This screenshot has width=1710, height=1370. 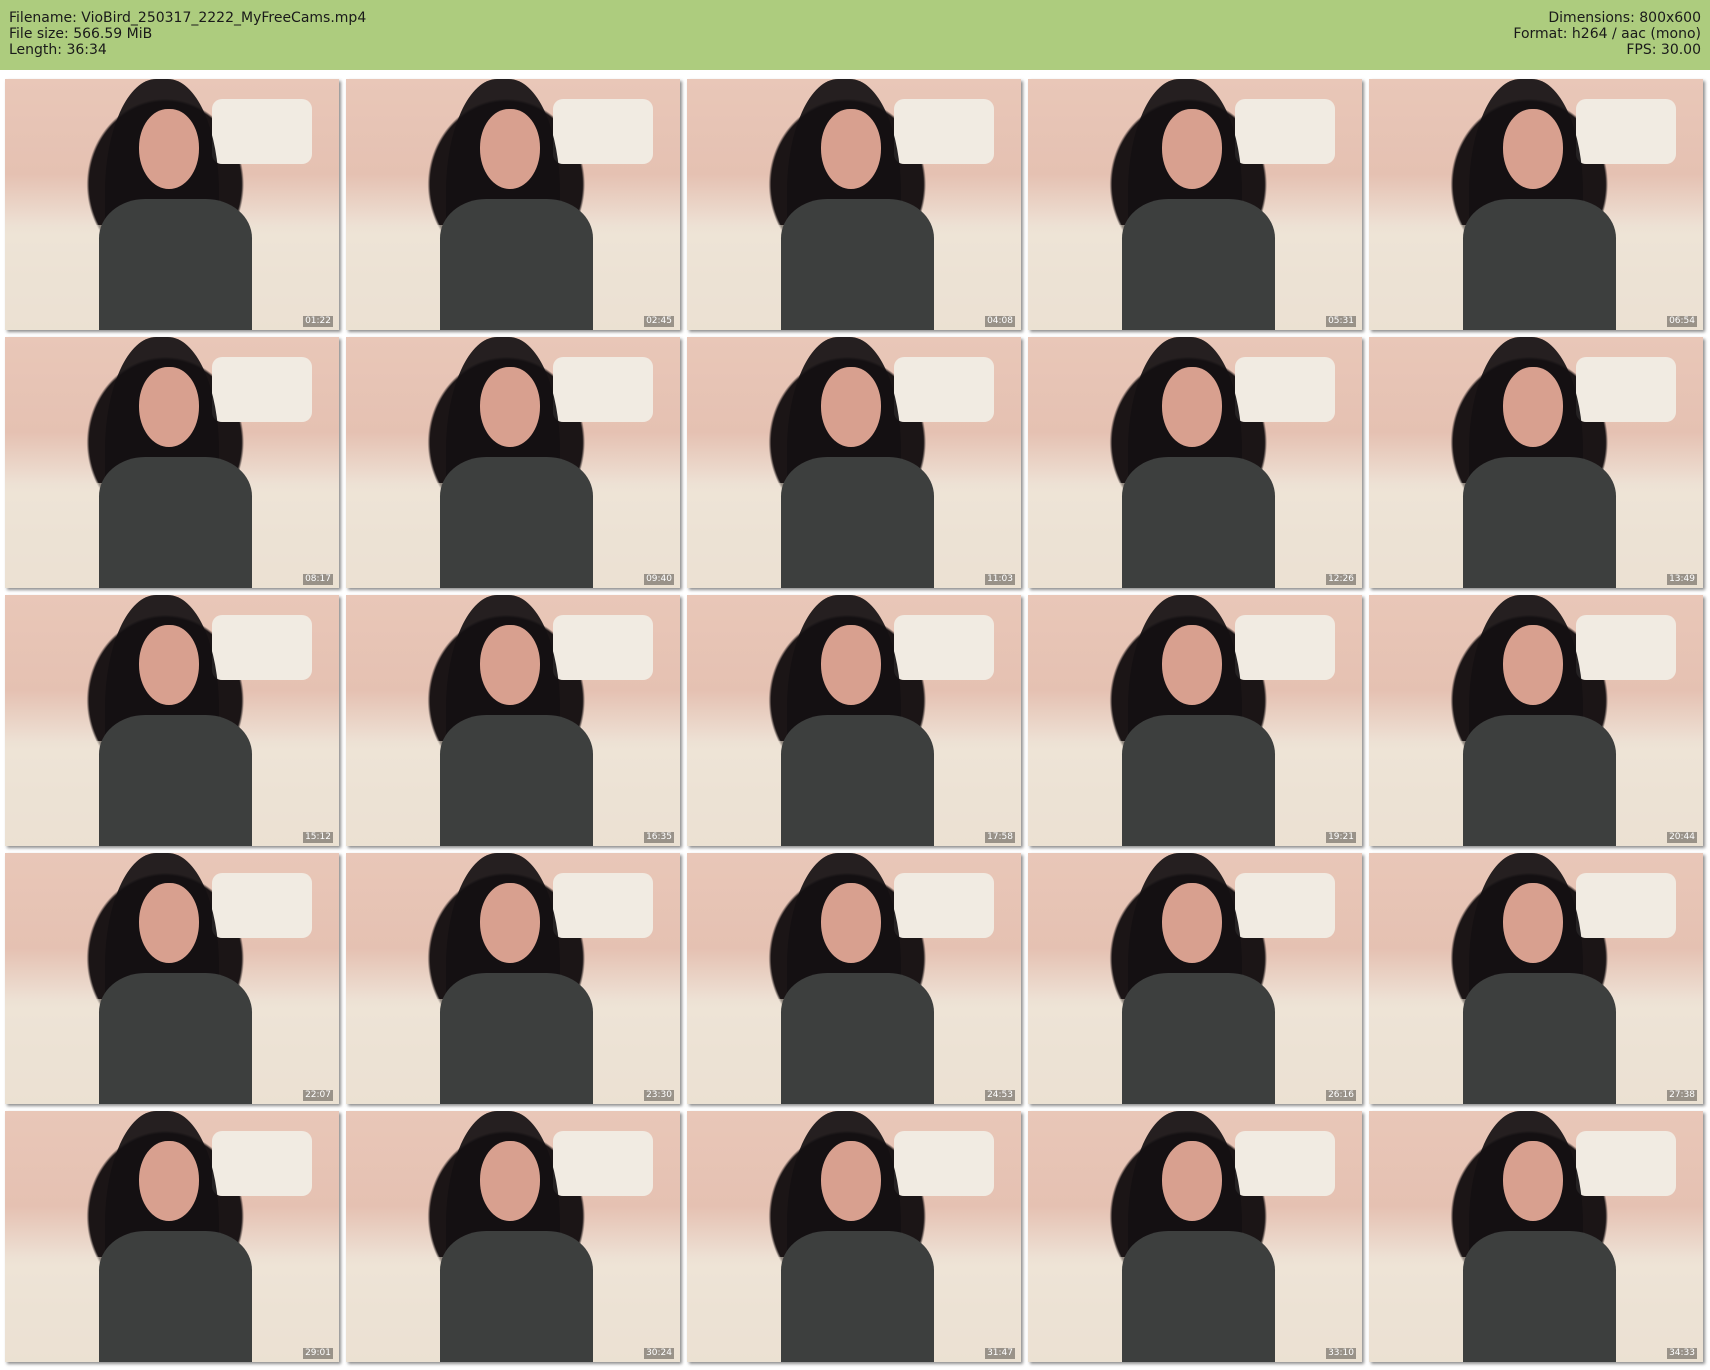 I want to click on timestamp-label: 24:53, so click(x=1000, y=1095).